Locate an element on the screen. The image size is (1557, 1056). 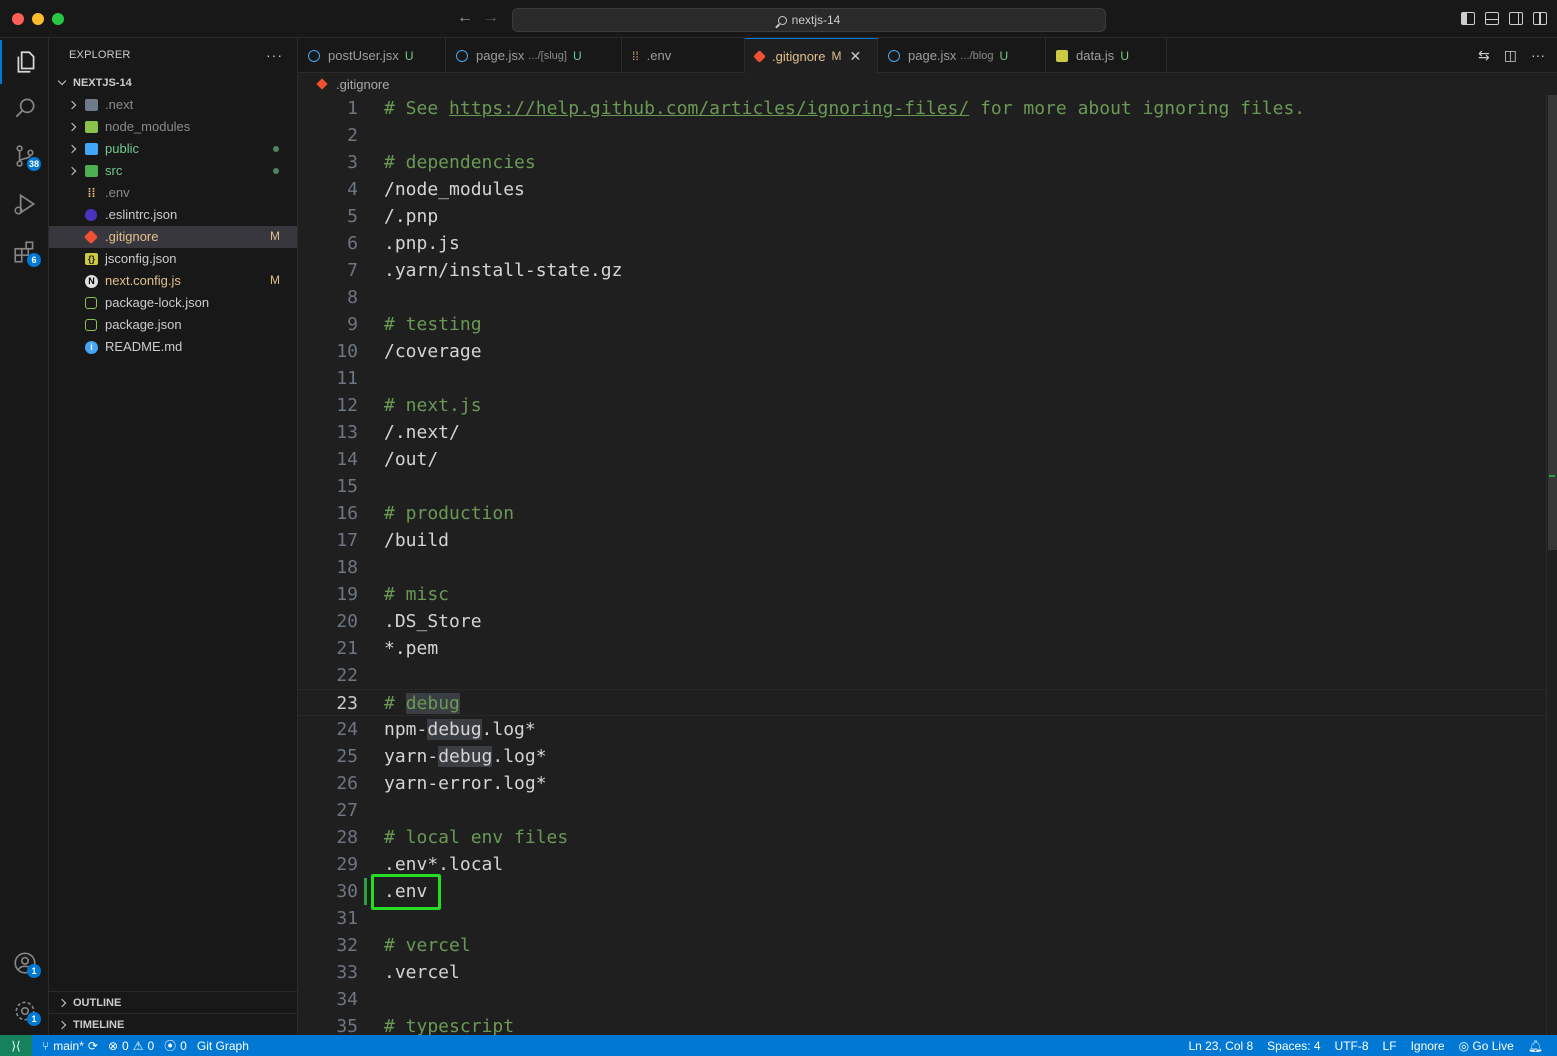
code-line: 19 # misc is located at coordinates (922, 594).